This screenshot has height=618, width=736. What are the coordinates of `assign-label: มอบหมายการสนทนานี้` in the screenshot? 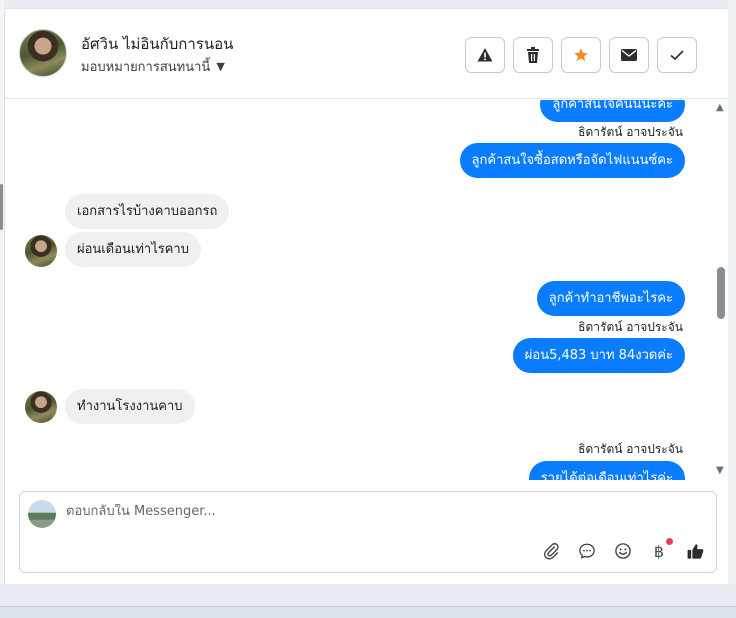 It's located at (146, 67).